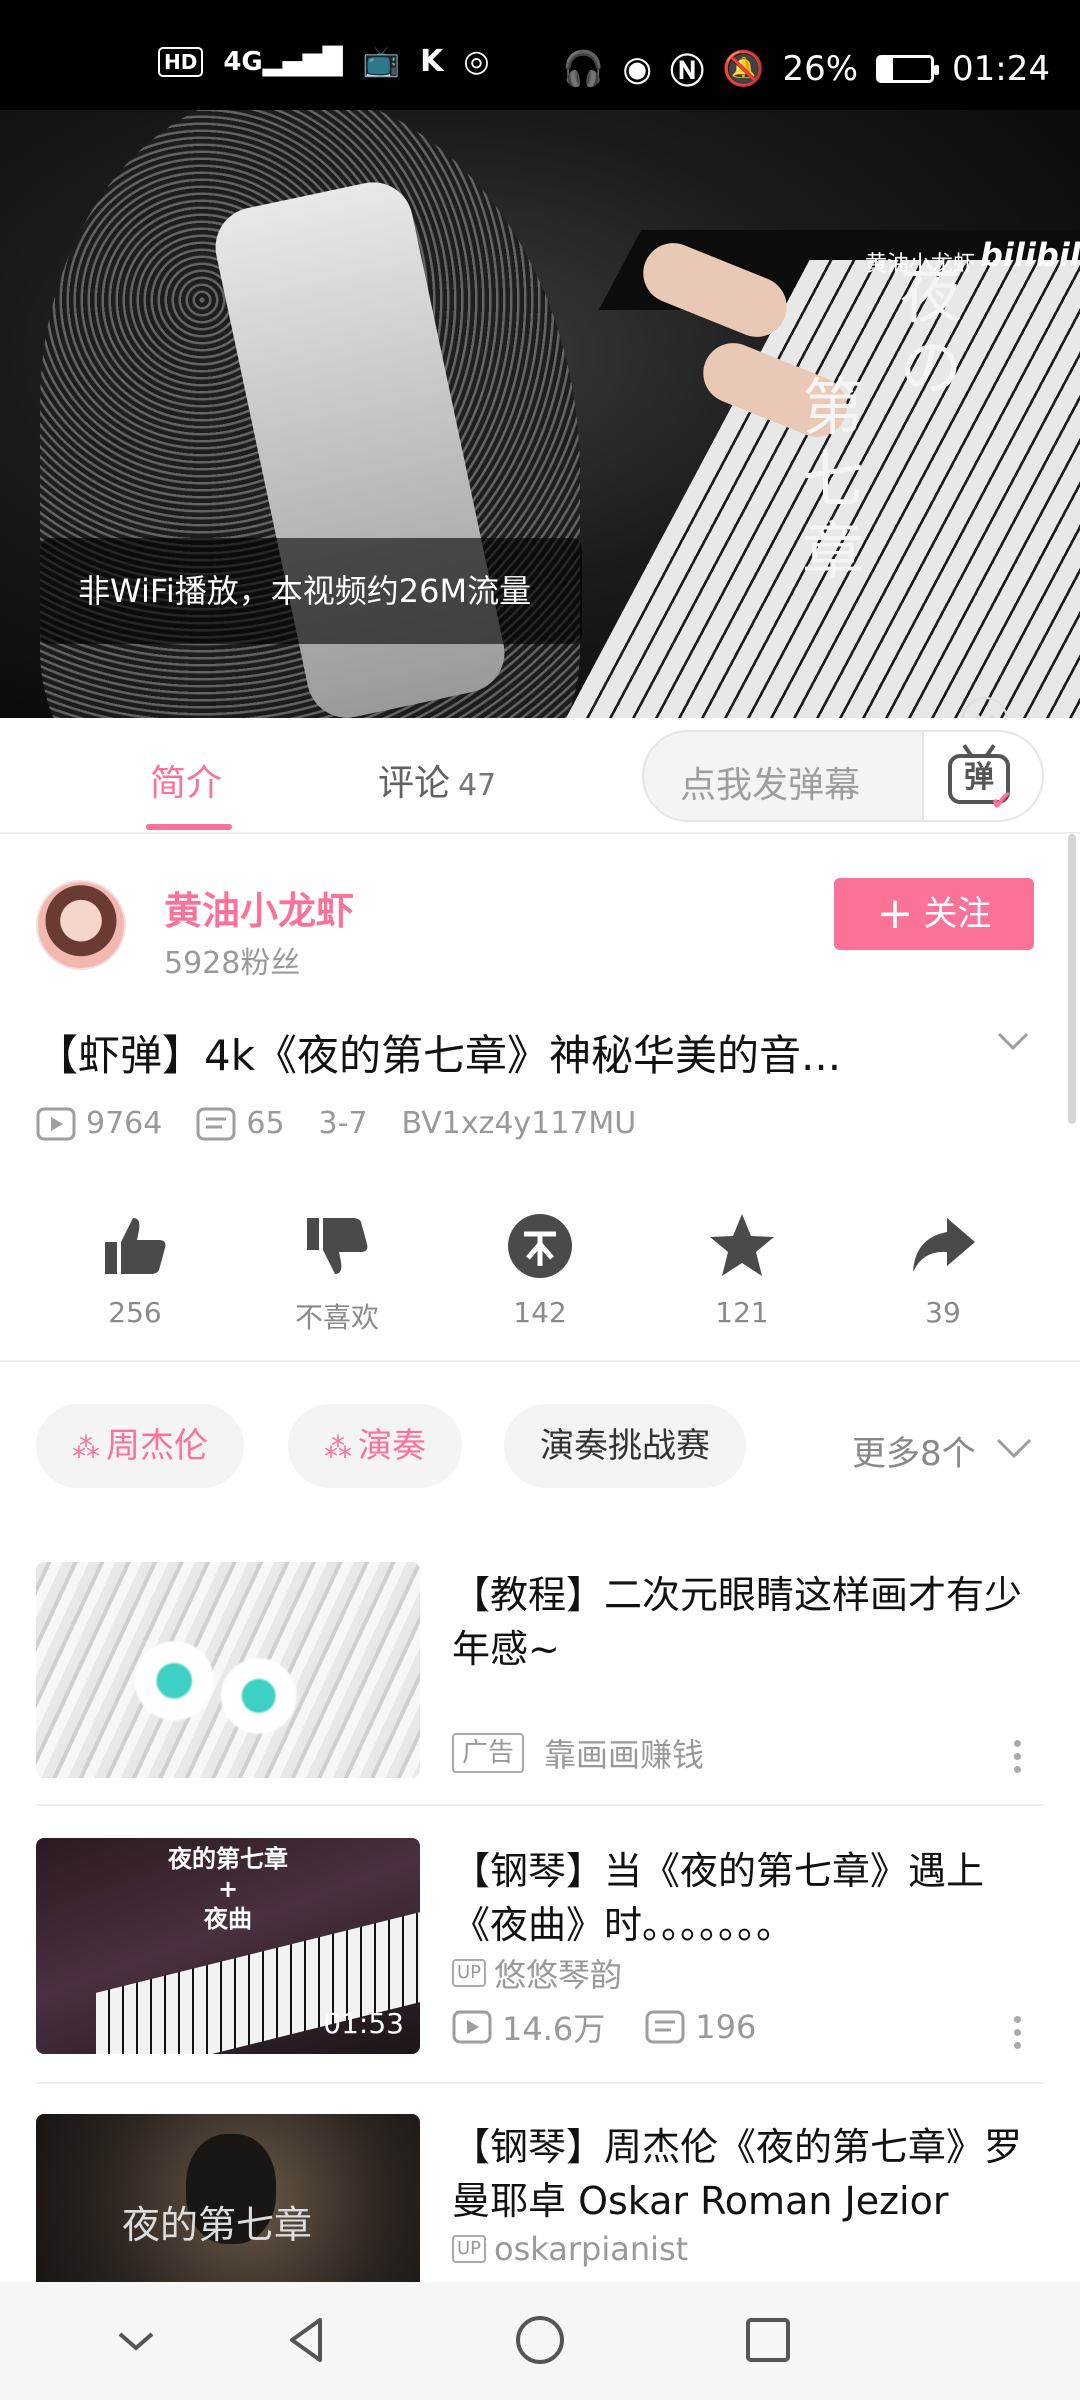 The width and height of the screenshot is (1080, 2400). Describe the element at coordinates (283, 61) in the screenshot. I see `signal-icon: 4G▂▄▆█` at that location.